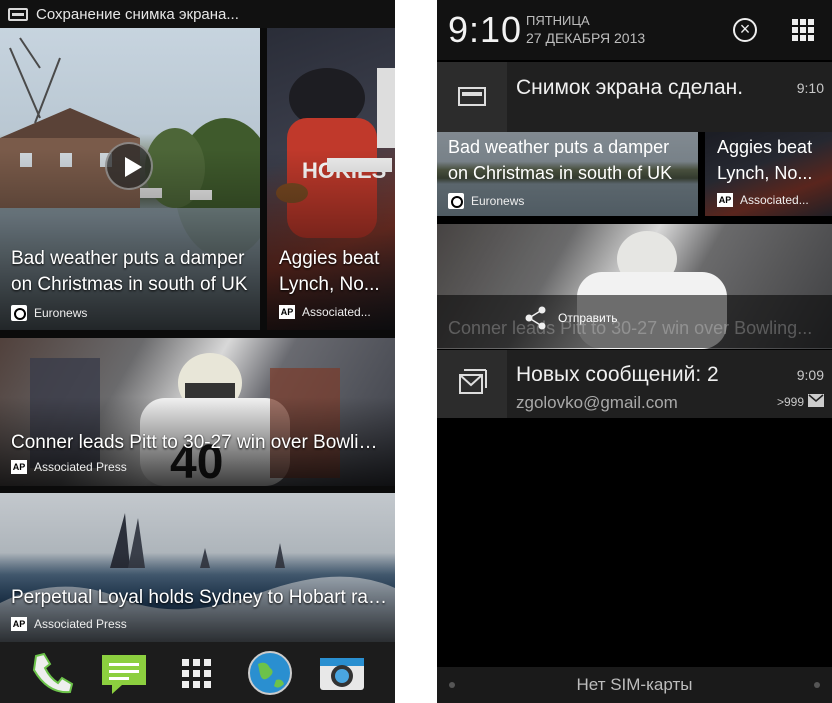  I want to click on clear-notifications-icon: ×, so click(745, 30).